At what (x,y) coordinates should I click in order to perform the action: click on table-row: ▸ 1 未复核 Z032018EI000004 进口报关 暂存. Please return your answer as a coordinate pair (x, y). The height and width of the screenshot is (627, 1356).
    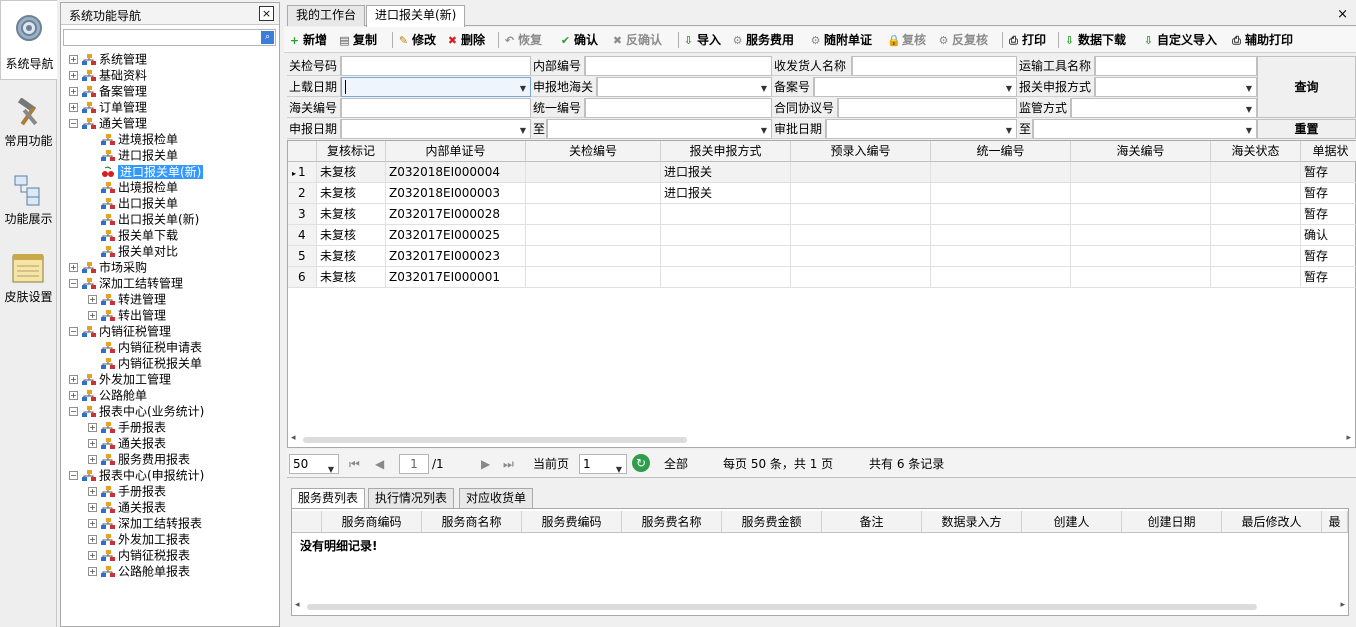
    Looking at the image, I should click on (822, 172).